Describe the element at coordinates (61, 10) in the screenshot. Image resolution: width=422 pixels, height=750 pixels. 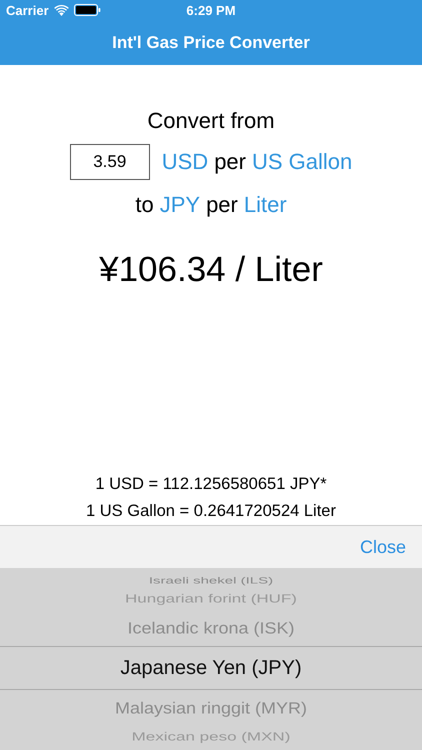
I see `wifi-icon` at that location.